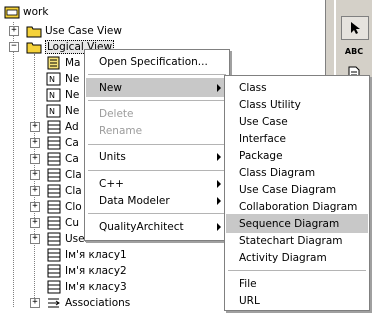 This screenshot has height=313, width=372. Describe the element at coordinates (288, 189) in the screenshot. I see `submenu-item-label: Use Case Diagram` at that location.